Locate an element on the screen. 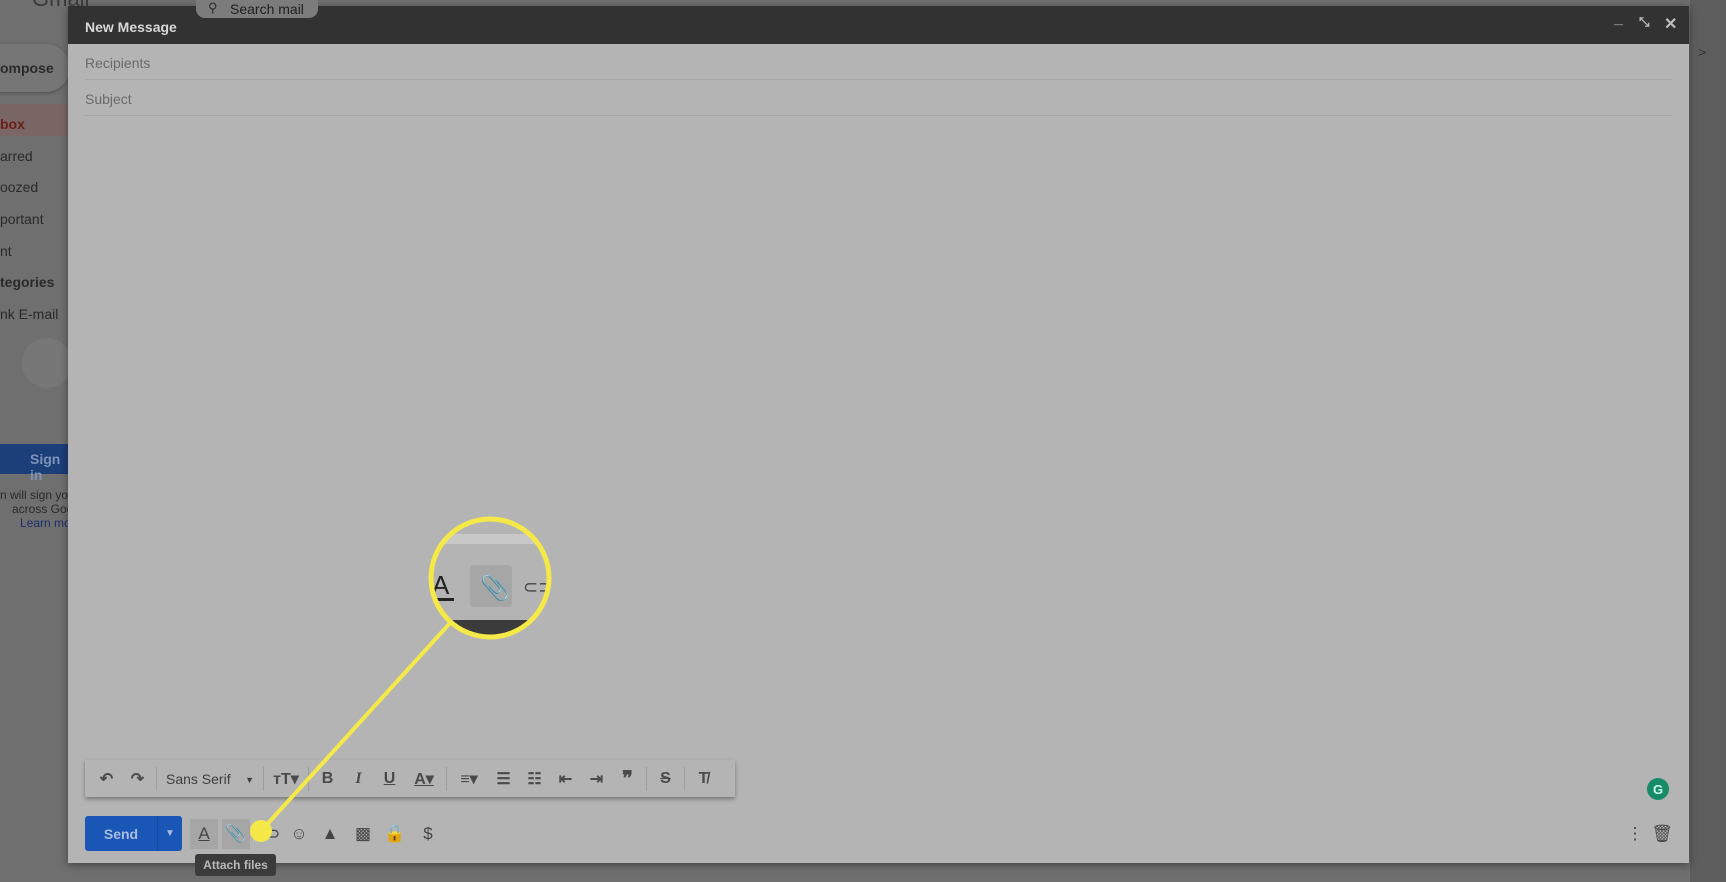 The image size is (1726, 882). app-logo-text: Gmail is located at coordinates (60, 6).